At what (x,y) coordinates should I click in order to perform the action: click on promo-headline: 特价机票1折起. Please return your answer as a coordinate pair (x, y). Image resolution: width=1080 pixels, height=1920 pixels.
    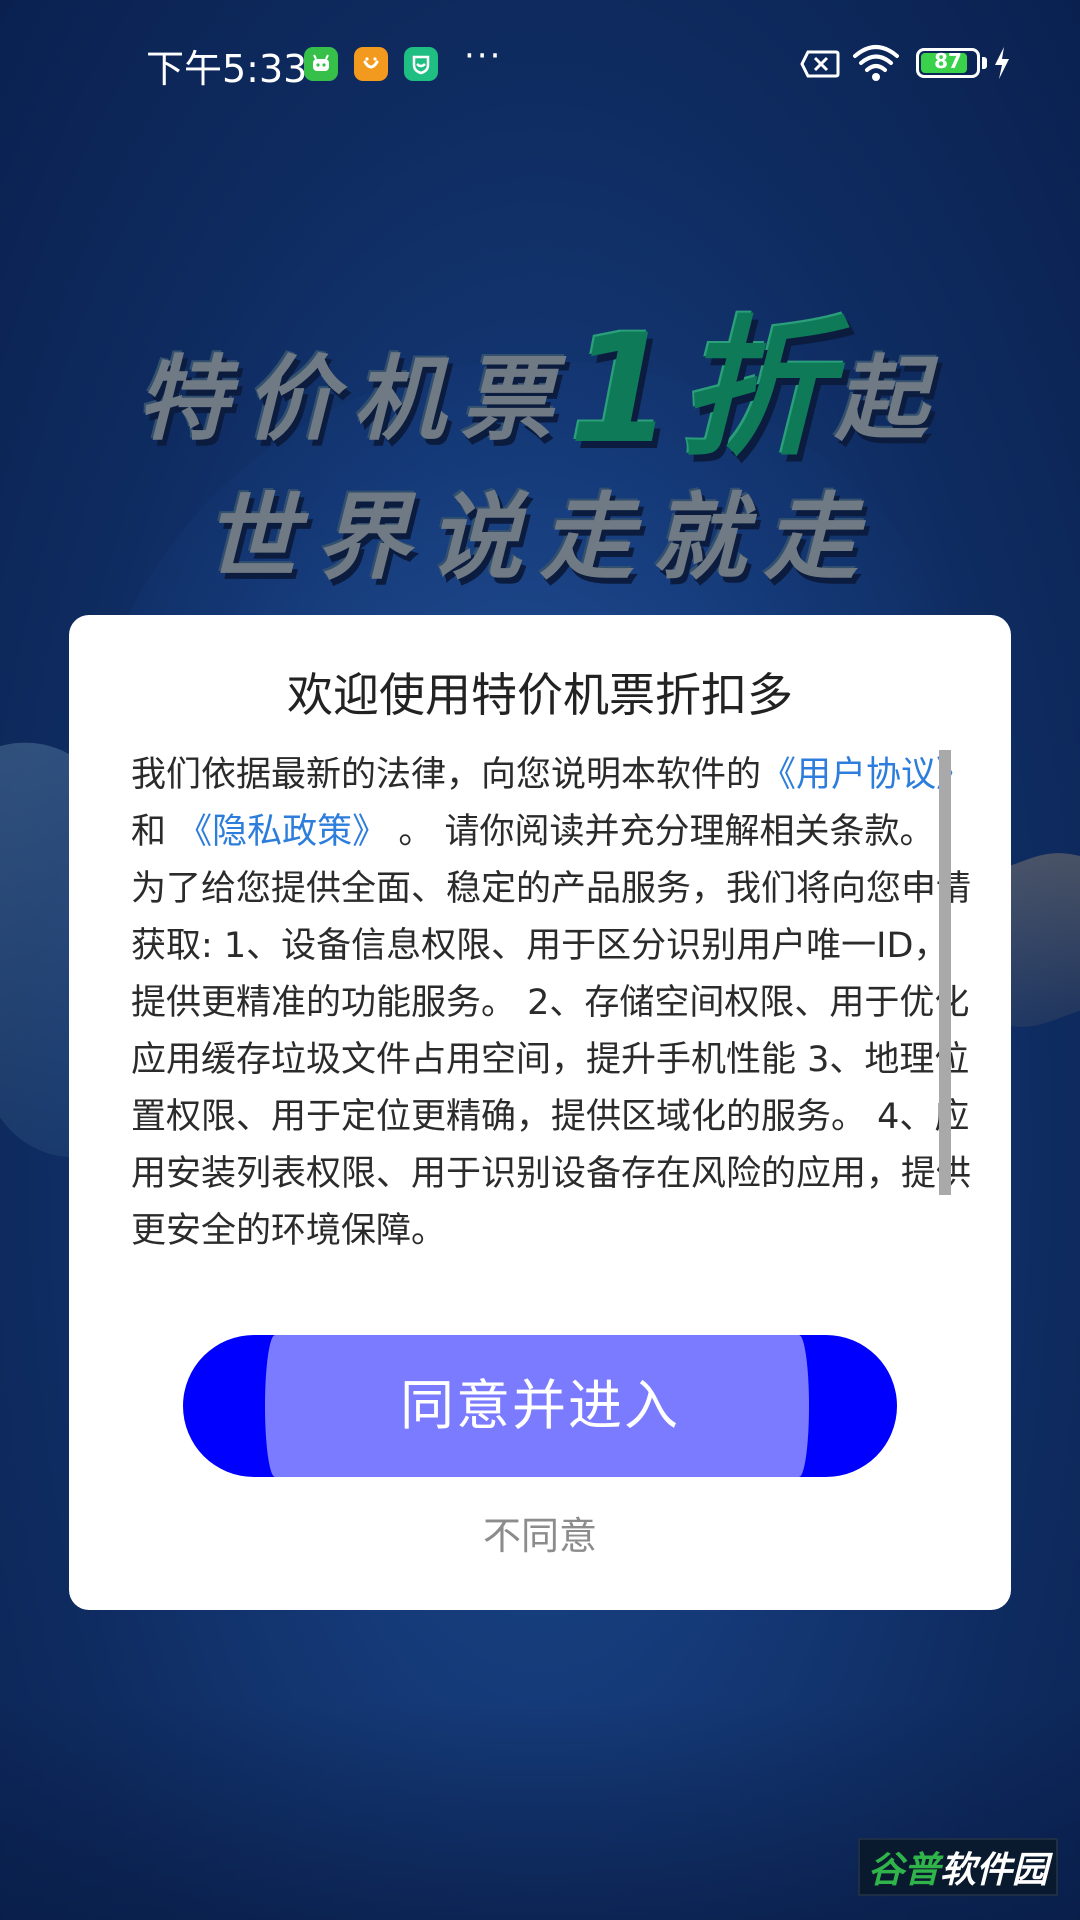
    Looking at the image, I should click on (540, 376).